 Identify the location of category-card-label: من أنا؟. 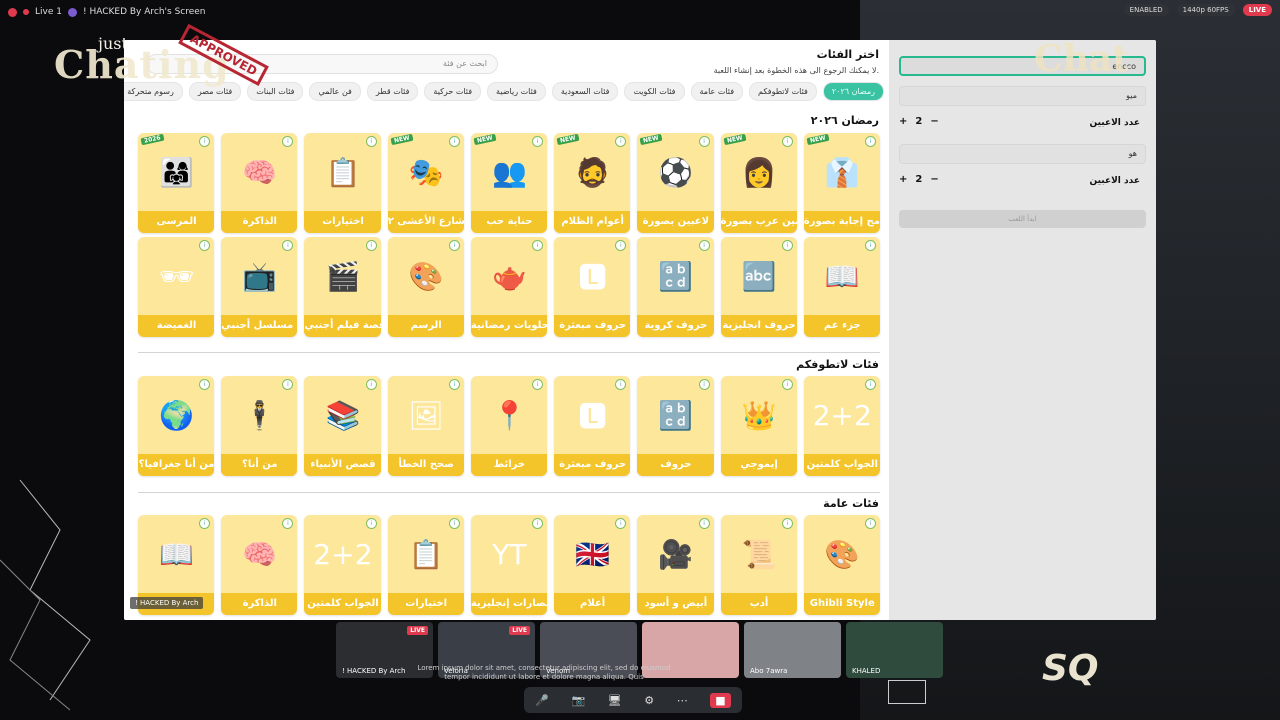
(259, 465).